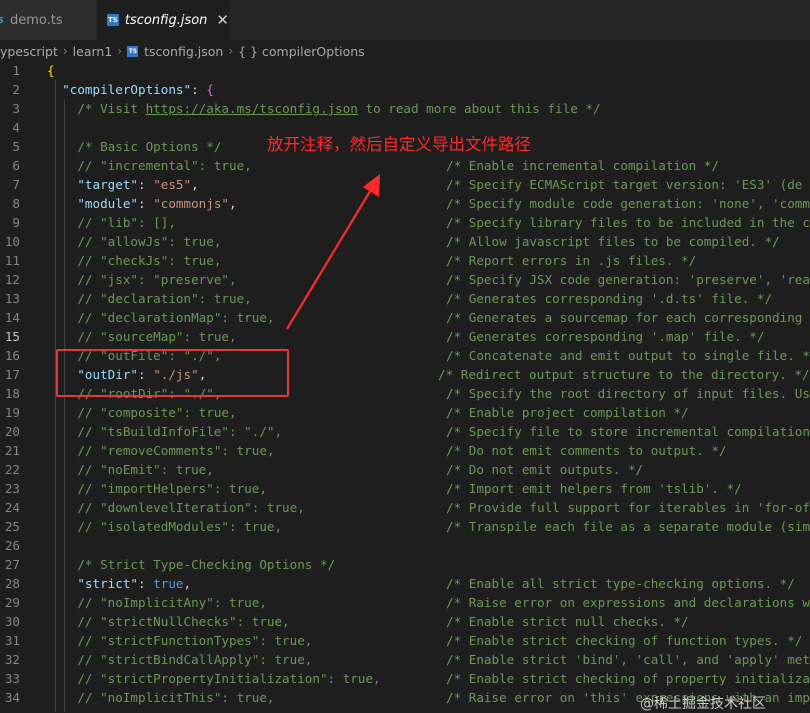  Describe the element at coordinates (703, 704) in the screenshot. I see `watermark: @稀土掘金技术社区` at that location.